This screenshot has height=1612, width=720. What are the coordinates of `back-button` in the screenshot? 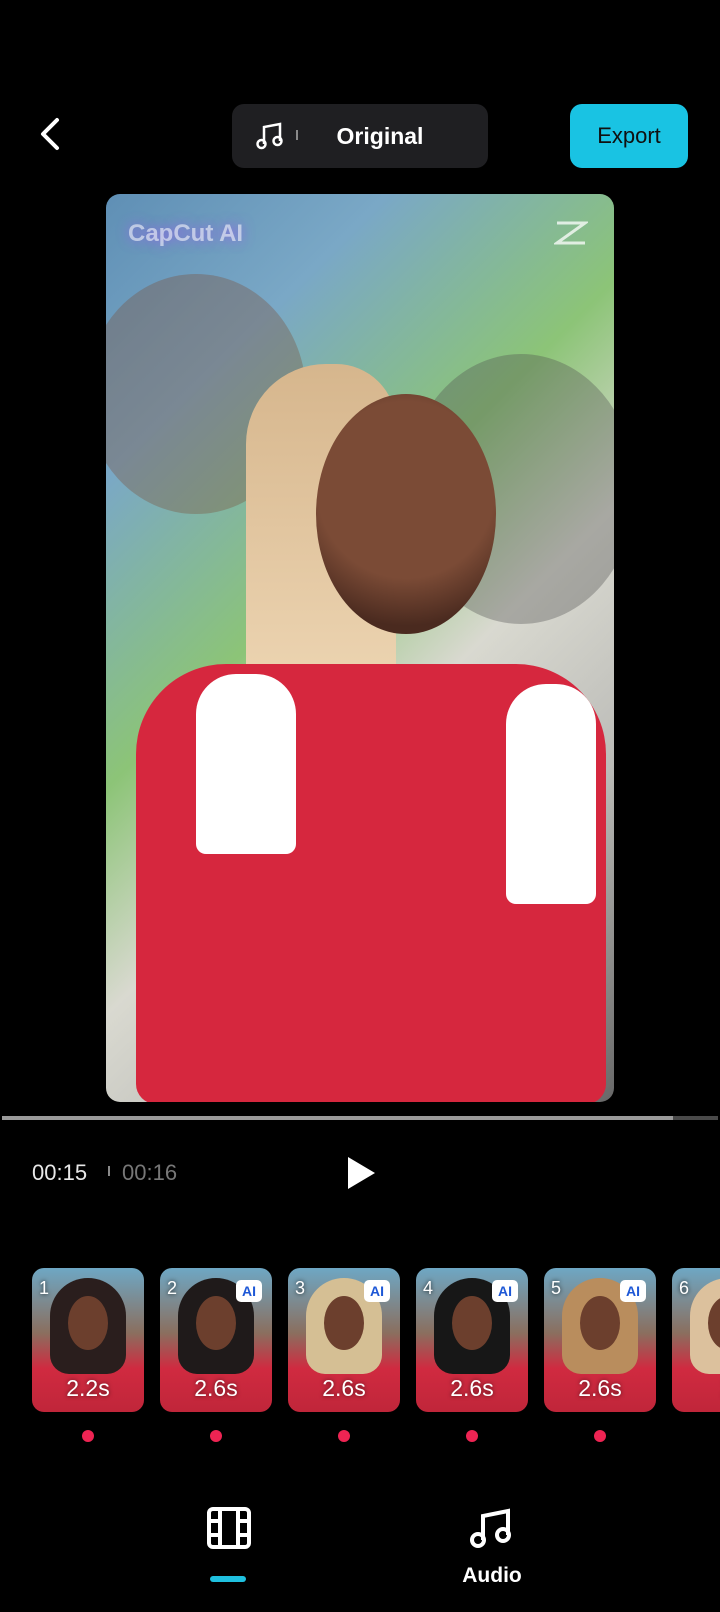 It's located at (50, 134).